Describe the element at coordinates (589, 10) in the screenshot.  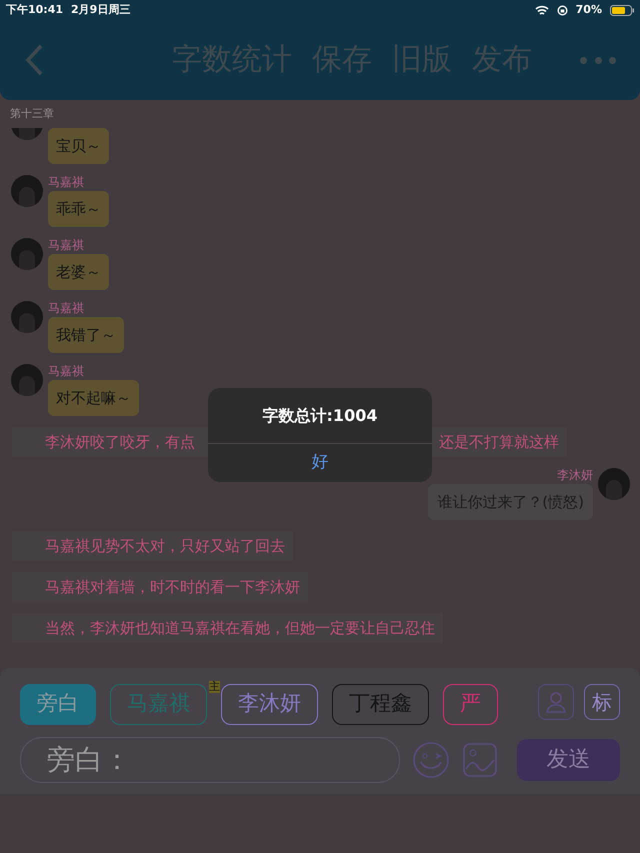
I see `battery-percent: 70%` at that location.